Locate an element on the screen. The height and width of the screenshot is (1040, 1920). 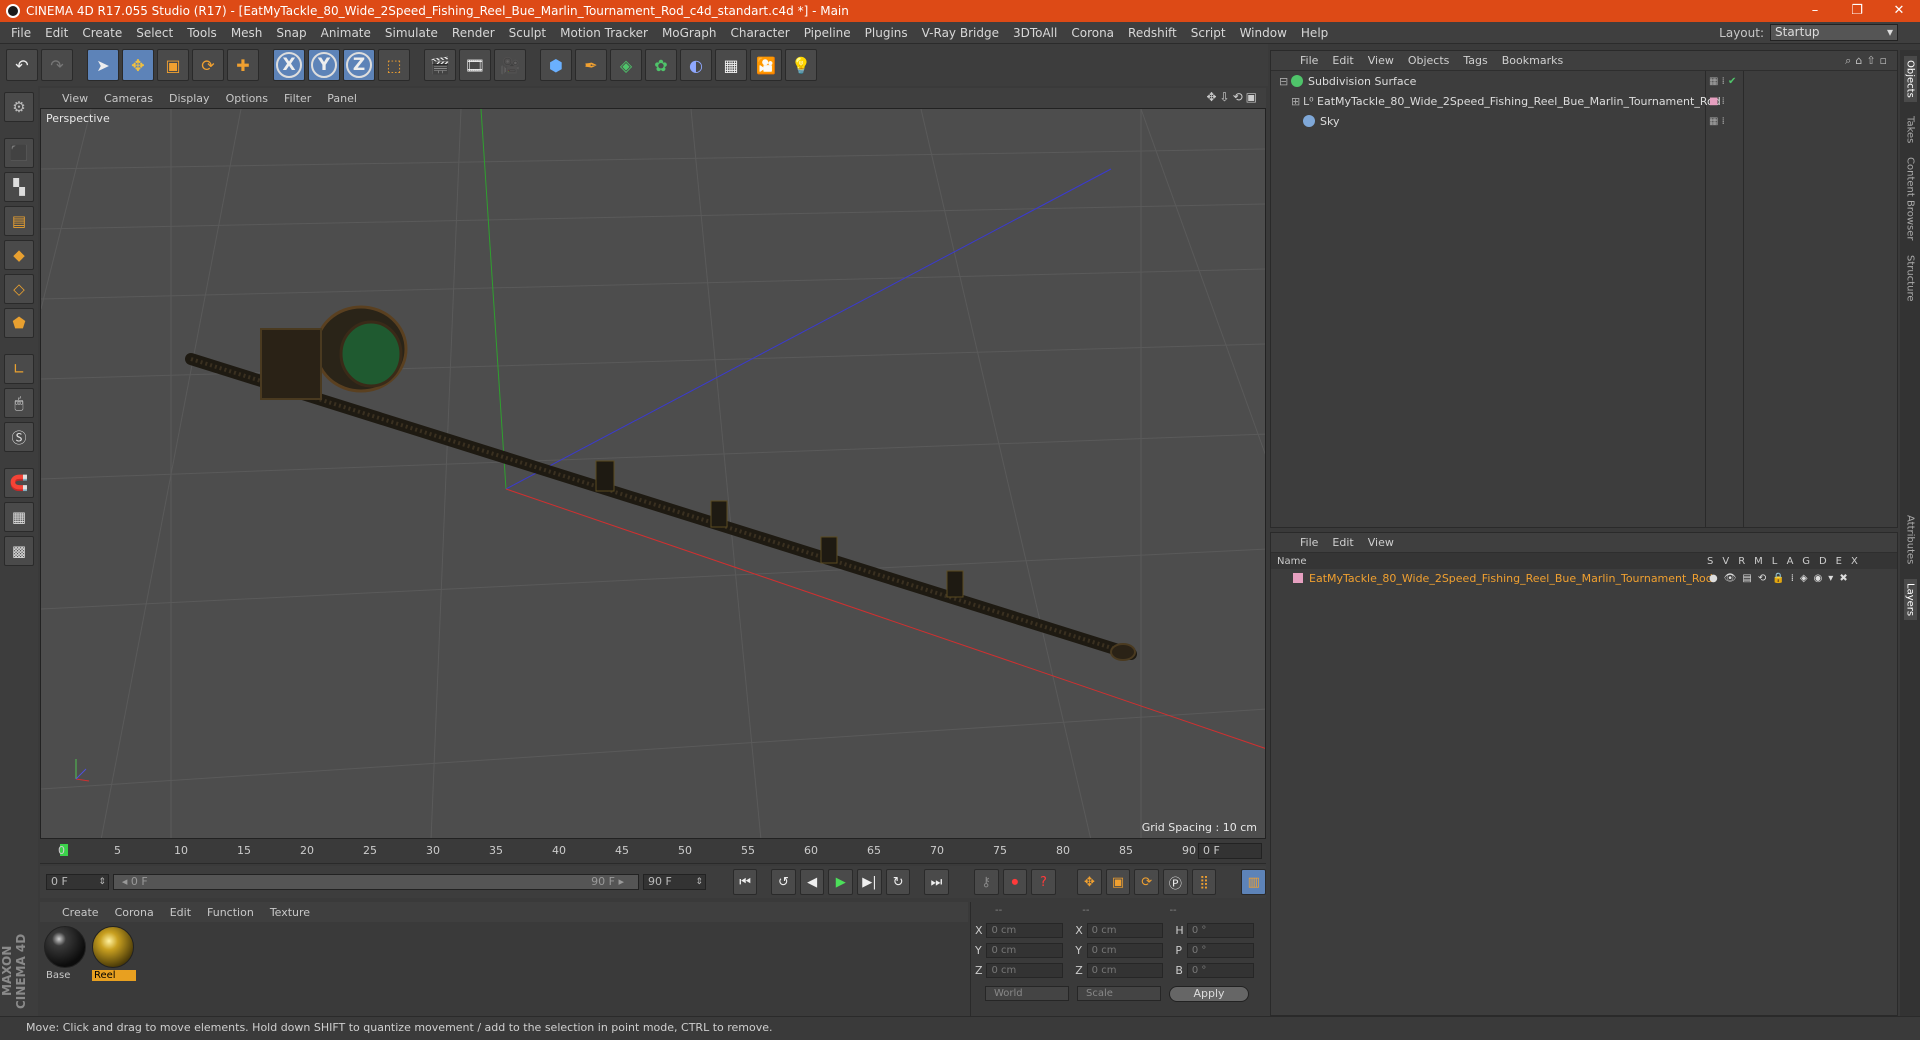
objects-menu-file: File is located at coordinates (1309, 60).